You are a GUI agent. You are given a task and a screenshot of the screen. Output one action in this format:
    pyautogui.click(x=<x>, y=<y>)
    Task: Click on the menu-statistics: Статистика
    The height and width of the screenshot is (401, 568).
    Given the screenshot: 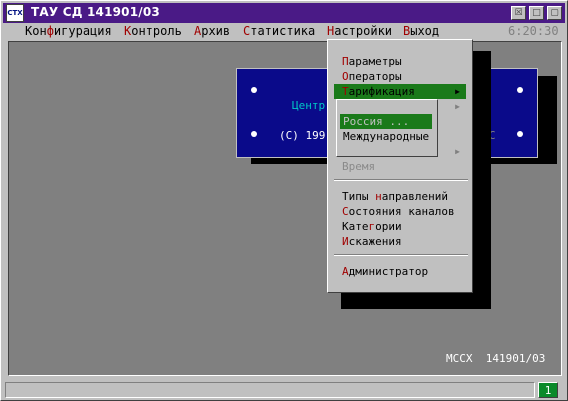 What is the action you would take?
    pyautogui.click(x=279, y=31)
    